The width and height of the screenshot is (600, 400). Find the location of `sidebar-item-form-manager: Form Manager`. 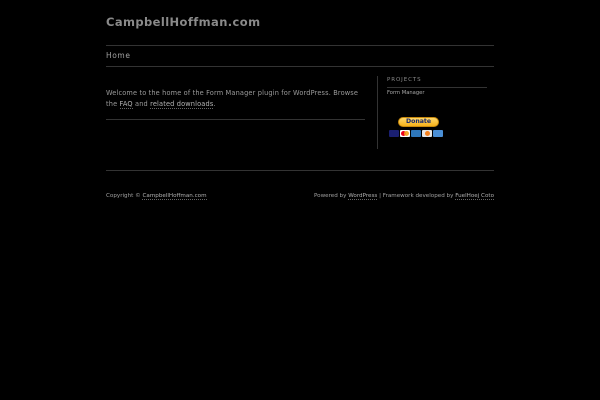

sidebar-item-form-manager: Form Manager is located at coordinates (405, 93).